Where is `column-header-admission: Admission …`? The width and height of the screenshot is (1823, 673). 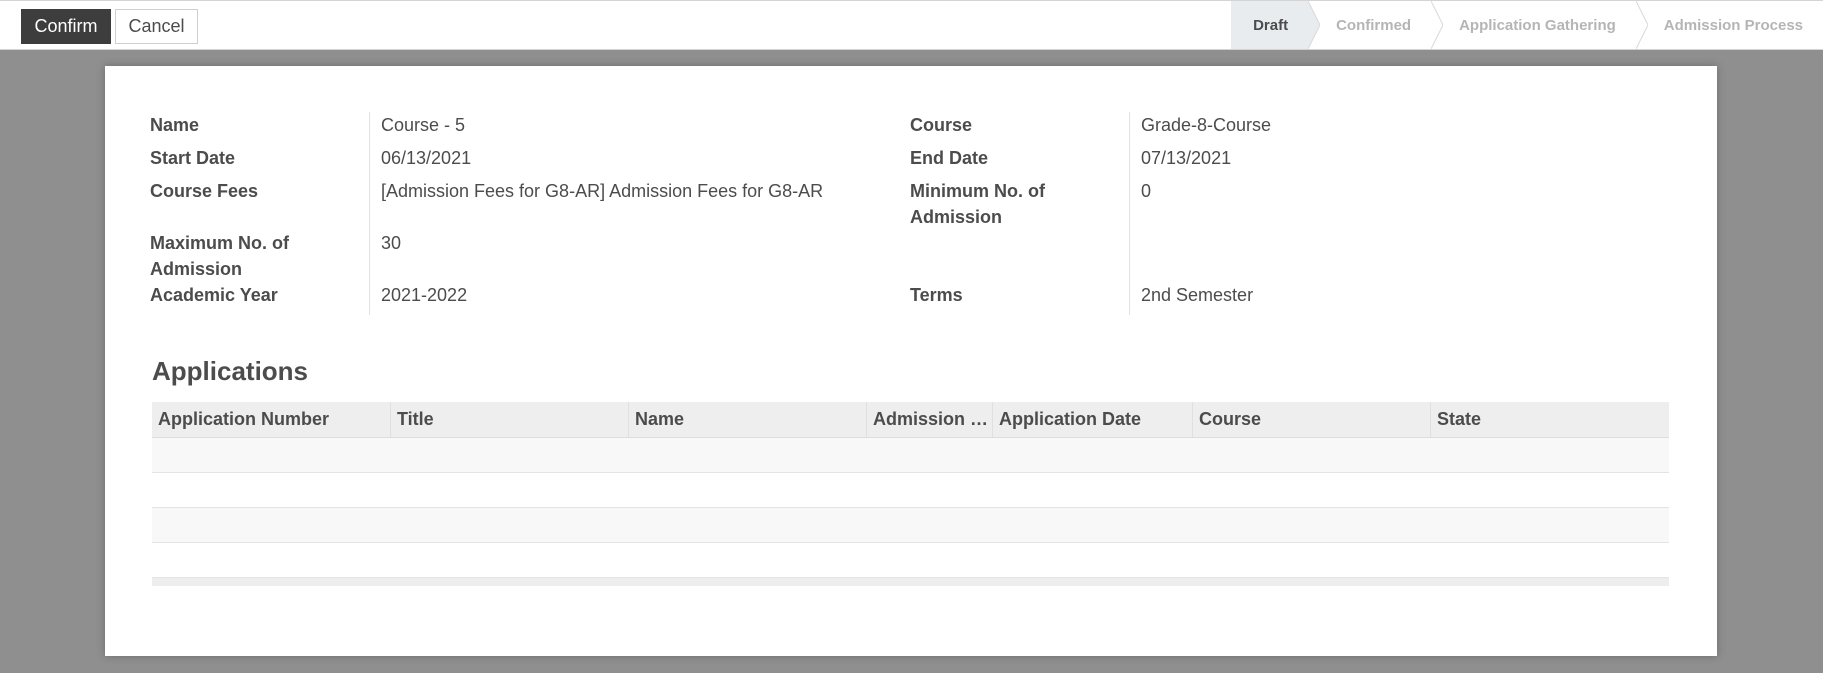 column-header-admission: Admission … is located at coordinates (930, 419).